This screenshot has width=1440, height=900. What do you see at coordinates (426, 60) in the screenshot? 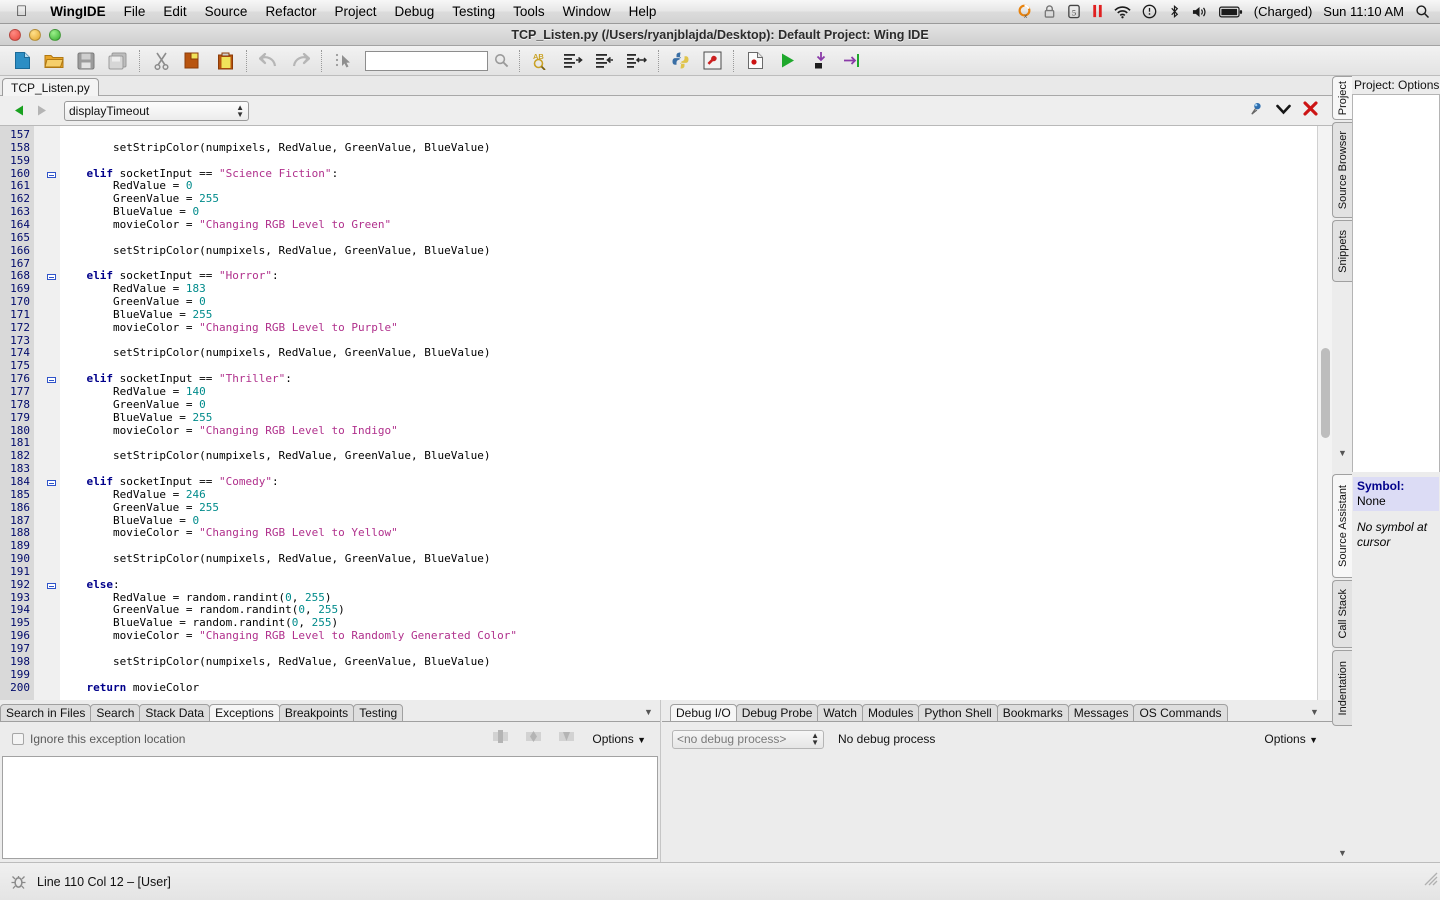
I see `search-input` at bounding box center [426, 60].